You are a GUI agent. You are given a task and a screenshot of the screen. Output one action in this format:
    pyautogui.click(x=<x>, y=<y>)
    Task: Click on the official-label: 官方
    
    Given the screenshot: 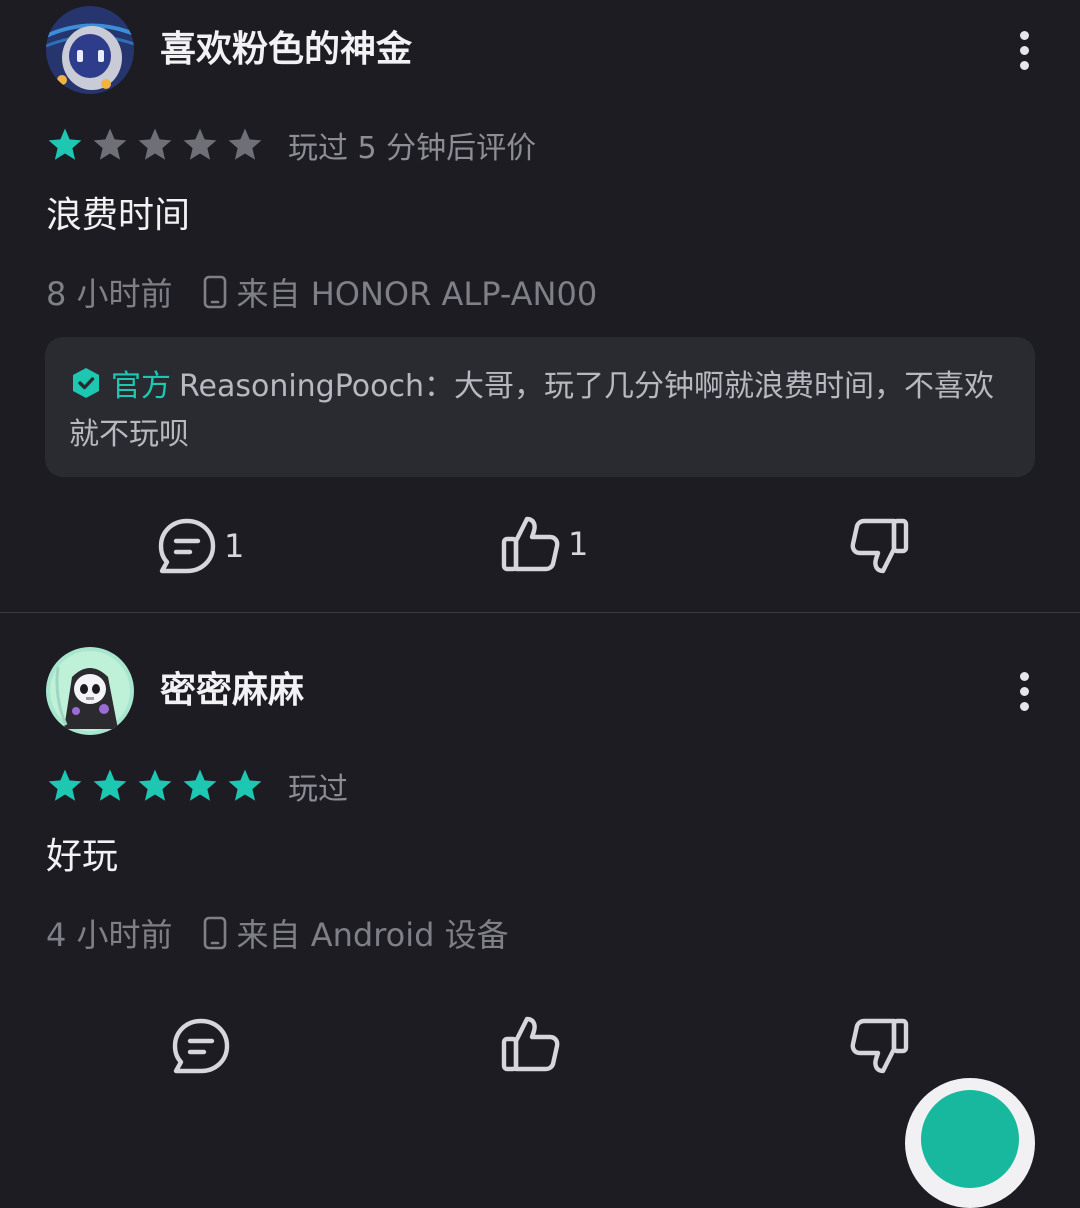 What is the action you would take?
    pyautogui.click(x=141, y=386)
    